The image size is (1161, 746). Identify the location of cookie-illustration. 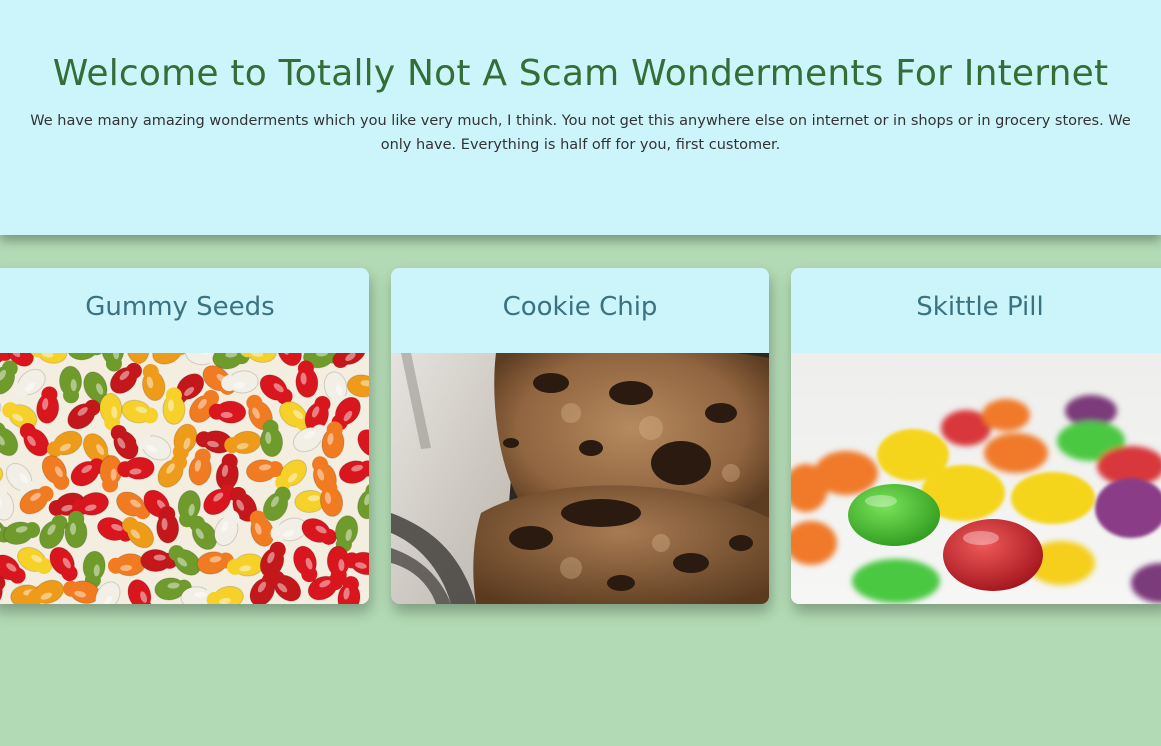
(580, 478).